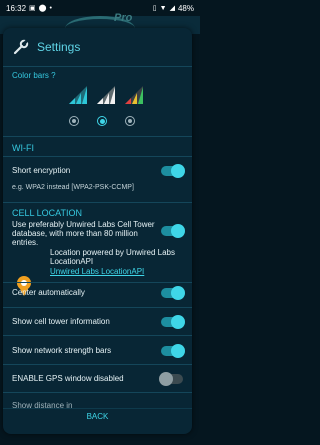  What do you see at coordinates (61, 321) in the screenshot?
I see `cell-tower-info-label: Show cell tower information` at bounding box center [61, 321].